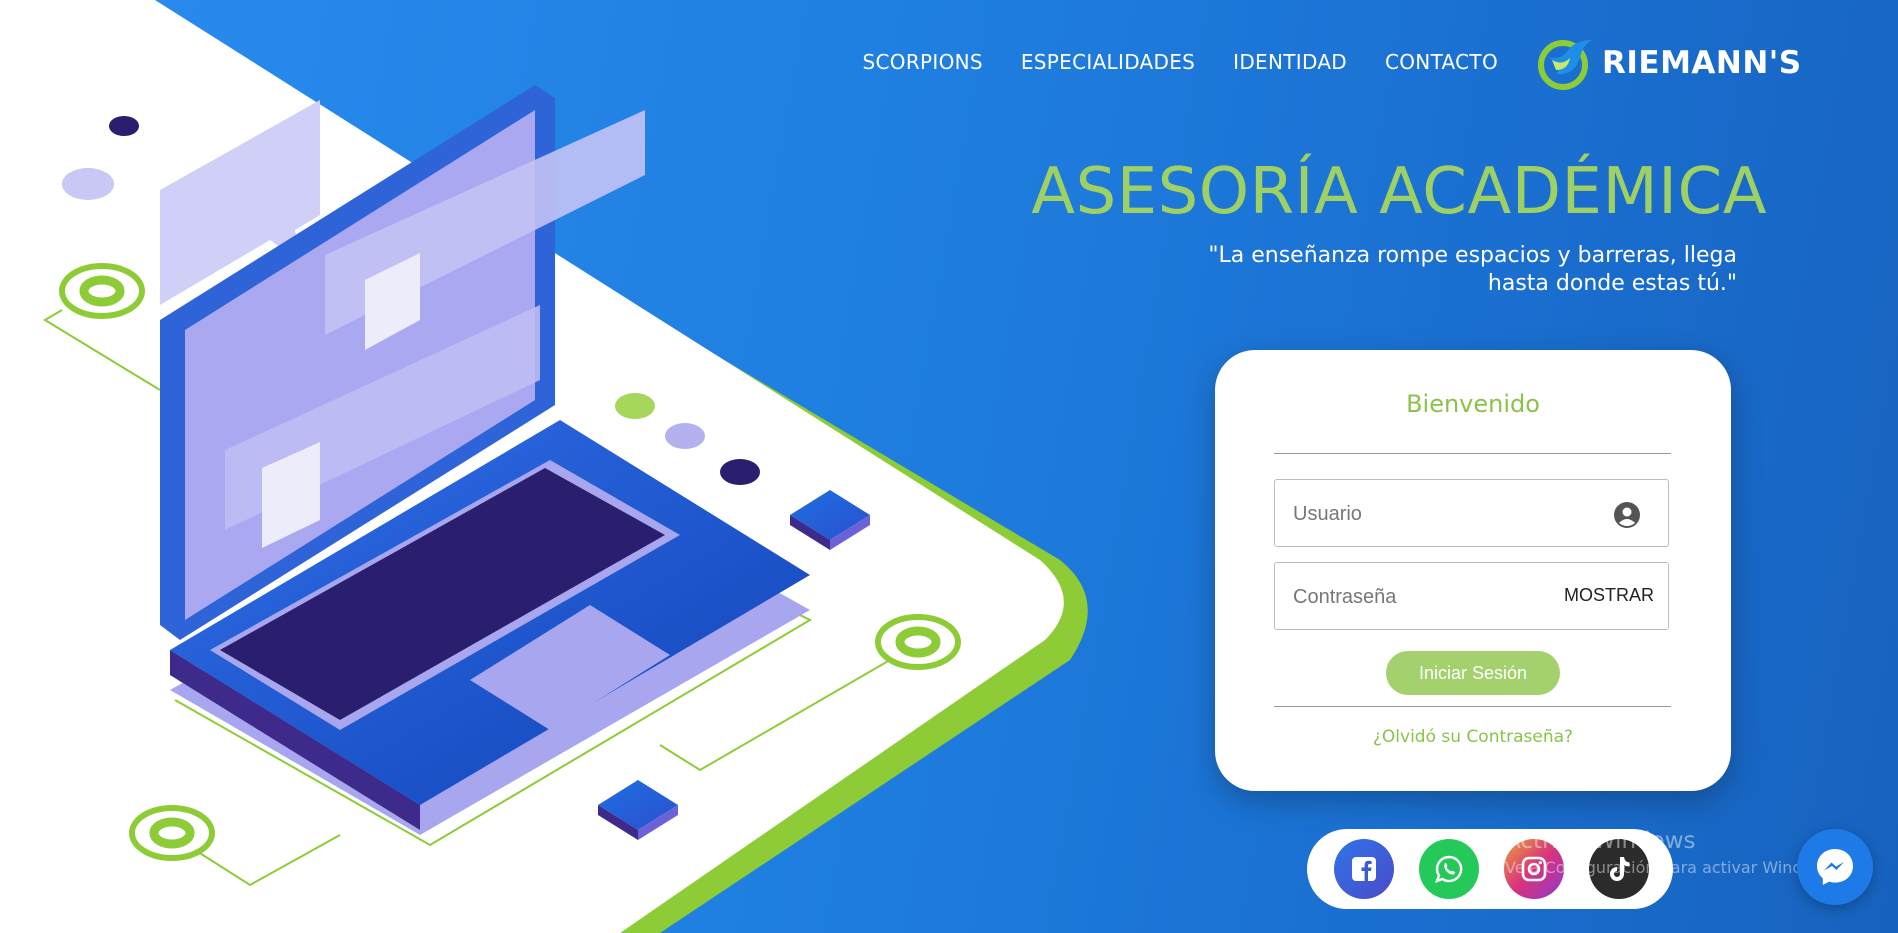 Image resolution: width=1898 pixels, height=933 pixels. Describe the element at coordinates (1399, 192) in the screenshot. I see `hero-title: ASESORÍA ACADÉMICA` at that location.